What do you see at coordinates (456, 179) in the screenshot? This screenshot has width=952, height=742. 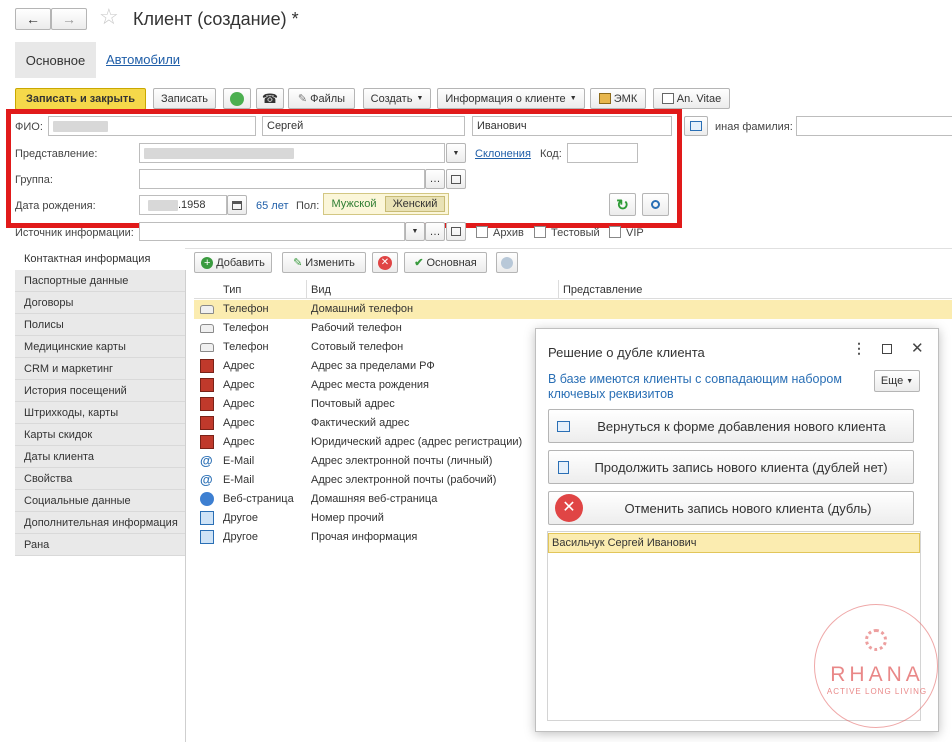 I see `group-open-button` at bounding box center [456, 179].